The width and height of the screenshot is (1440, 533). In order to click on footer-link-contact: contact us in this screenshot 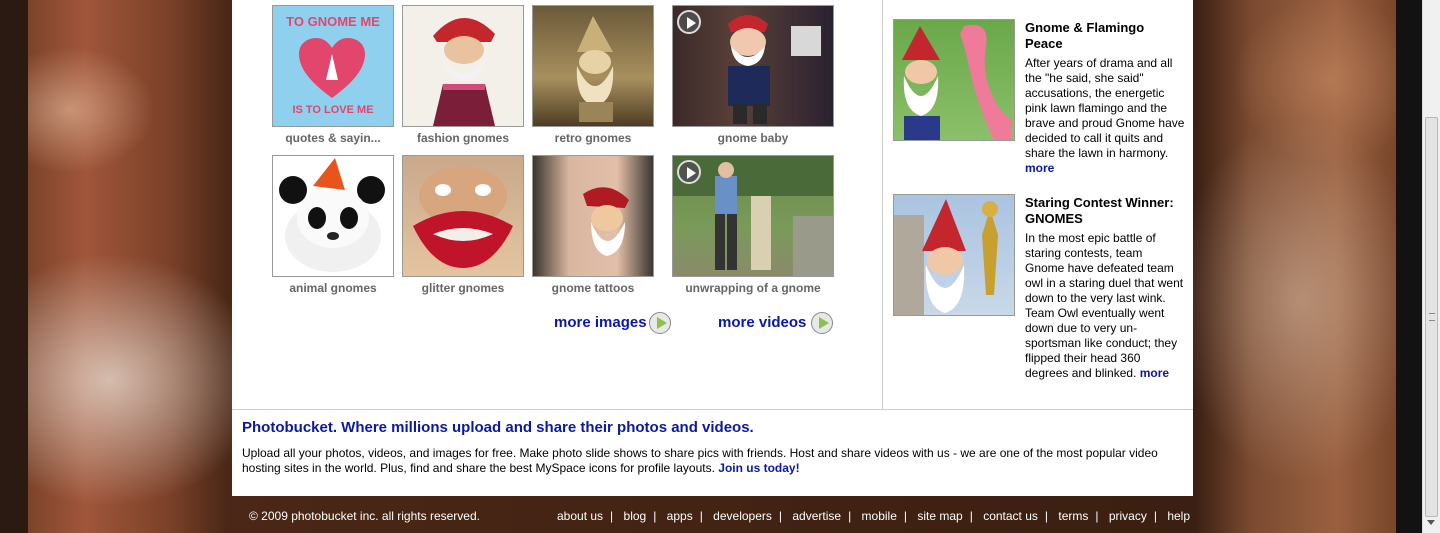, I will do `click(1010, 516)`.